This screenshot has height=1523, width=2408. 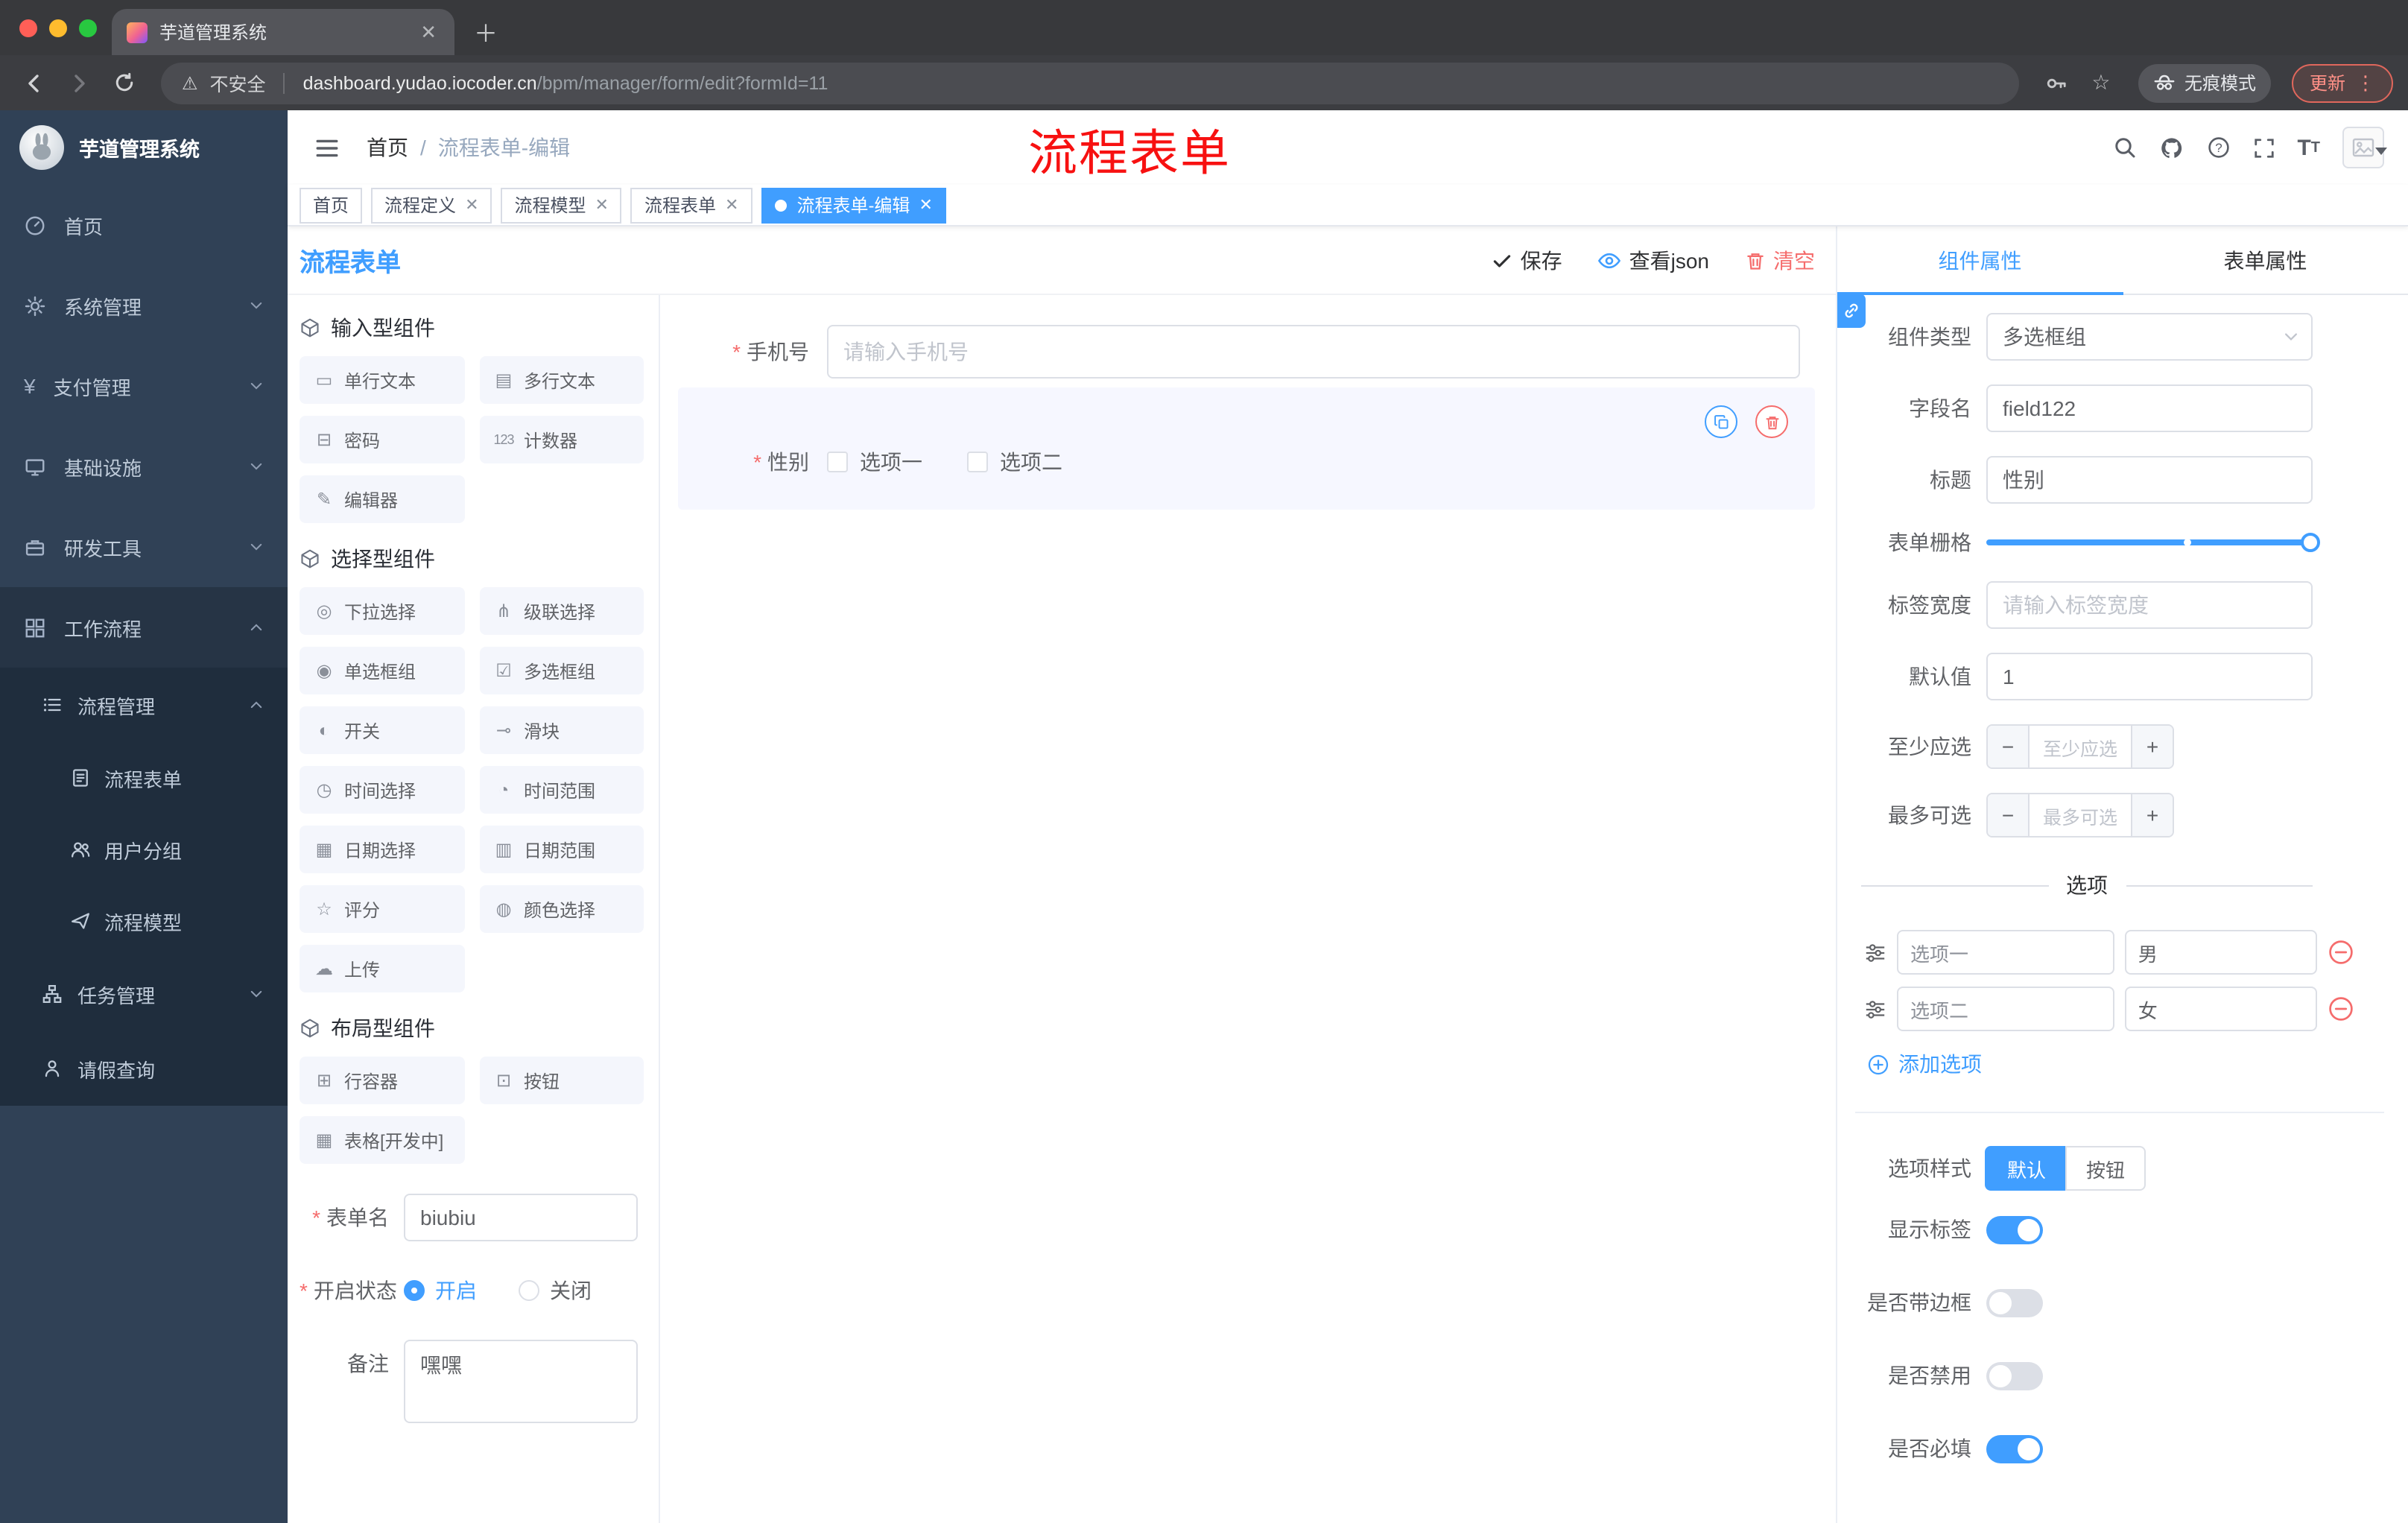 I want to click on user-menu, so click(x=2364, y=147).